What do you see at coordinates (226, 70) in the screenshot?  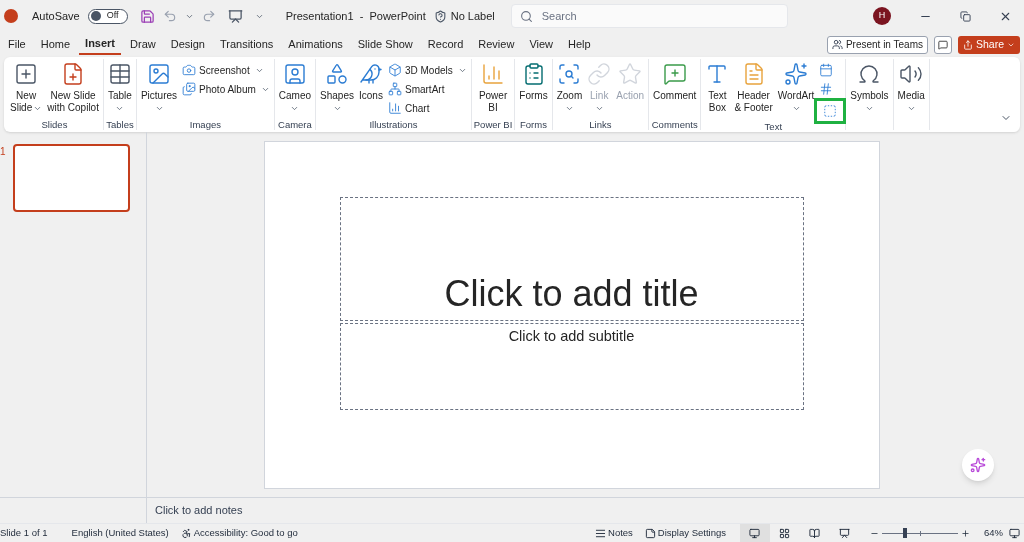 I see `ribbon-button: Screenshot` at bounding box center [226, 70].